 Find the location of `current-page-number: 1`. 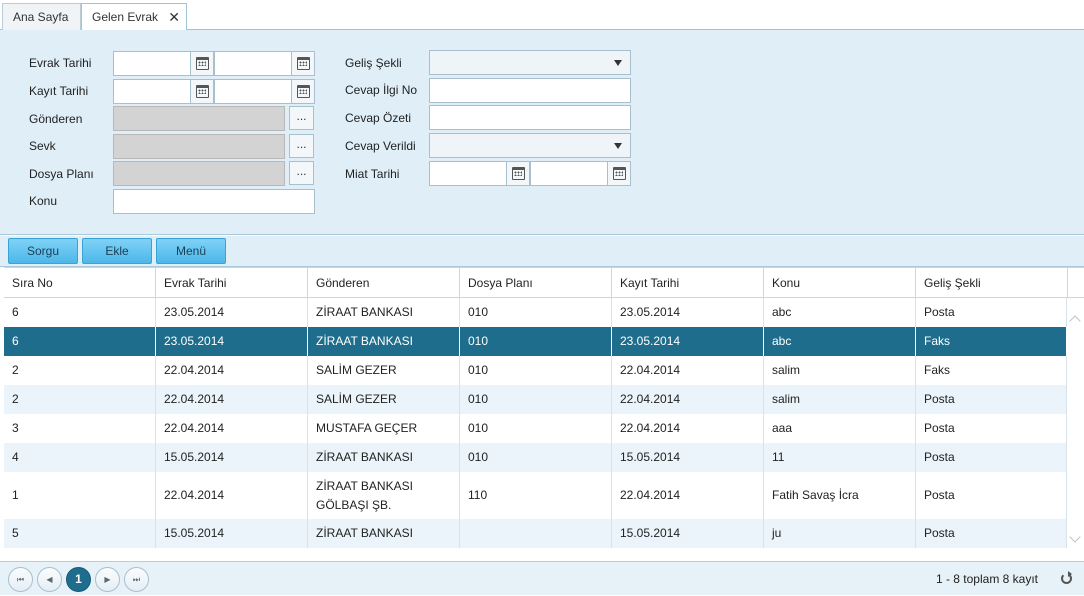

current-page-number: 1 is located at coordinates (78, 579).